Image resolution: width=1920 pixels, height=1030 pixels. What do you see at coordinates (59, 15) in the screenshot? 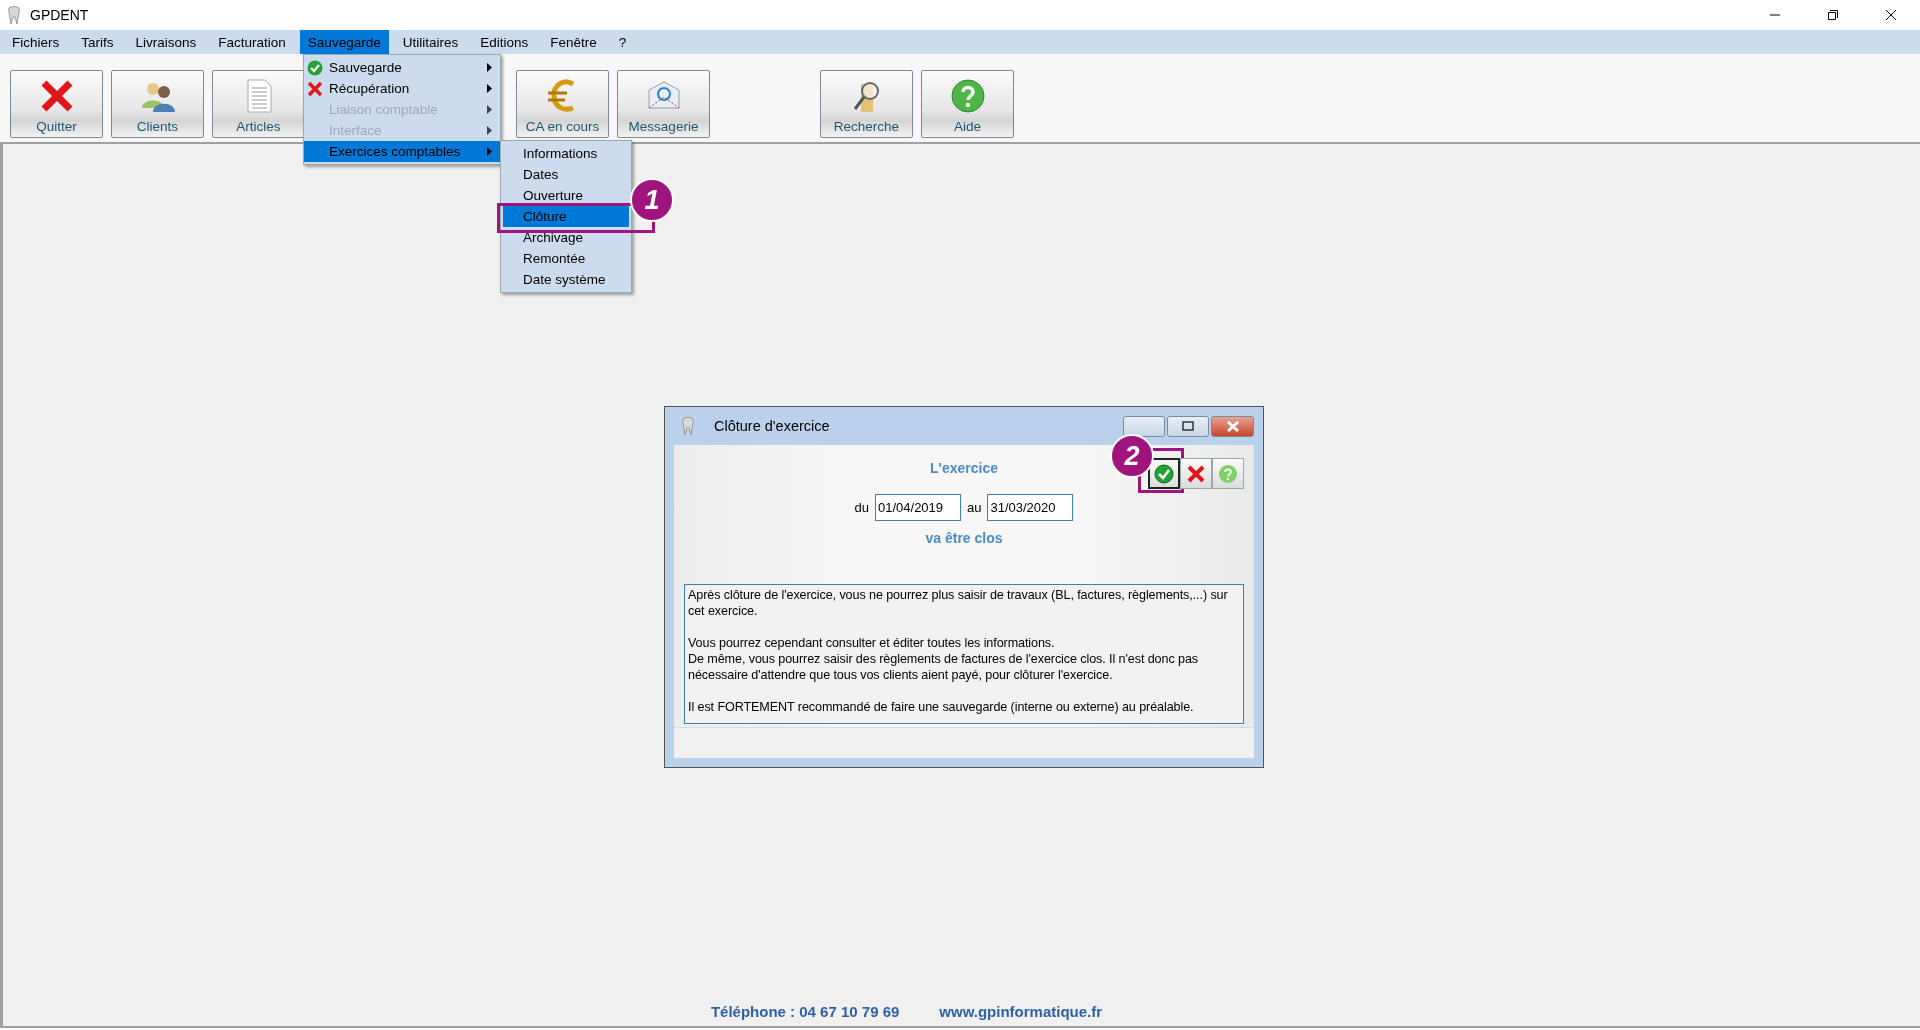
I see `window-title: GPDENT` at bounding box center [59, 15].